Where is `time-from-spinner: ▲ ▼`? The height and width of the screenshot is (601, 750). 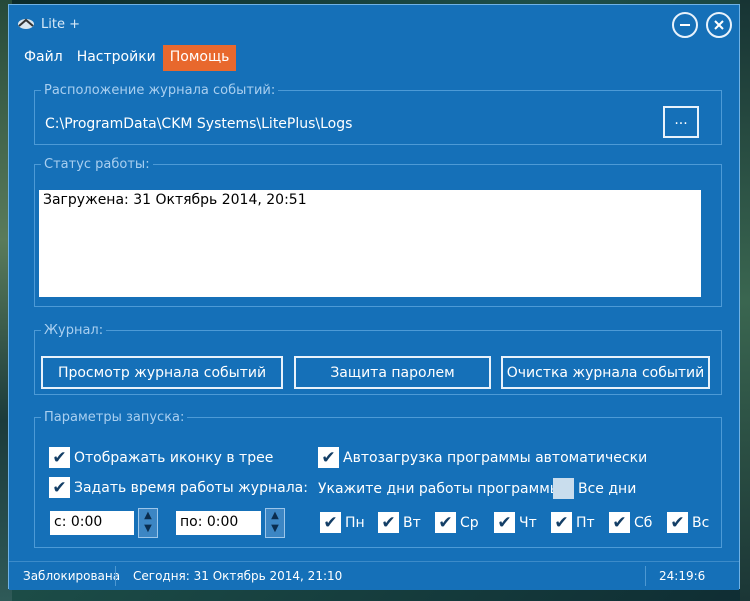 time-from-spinner: ▲ ▼ is located at coordinates (148, 523).